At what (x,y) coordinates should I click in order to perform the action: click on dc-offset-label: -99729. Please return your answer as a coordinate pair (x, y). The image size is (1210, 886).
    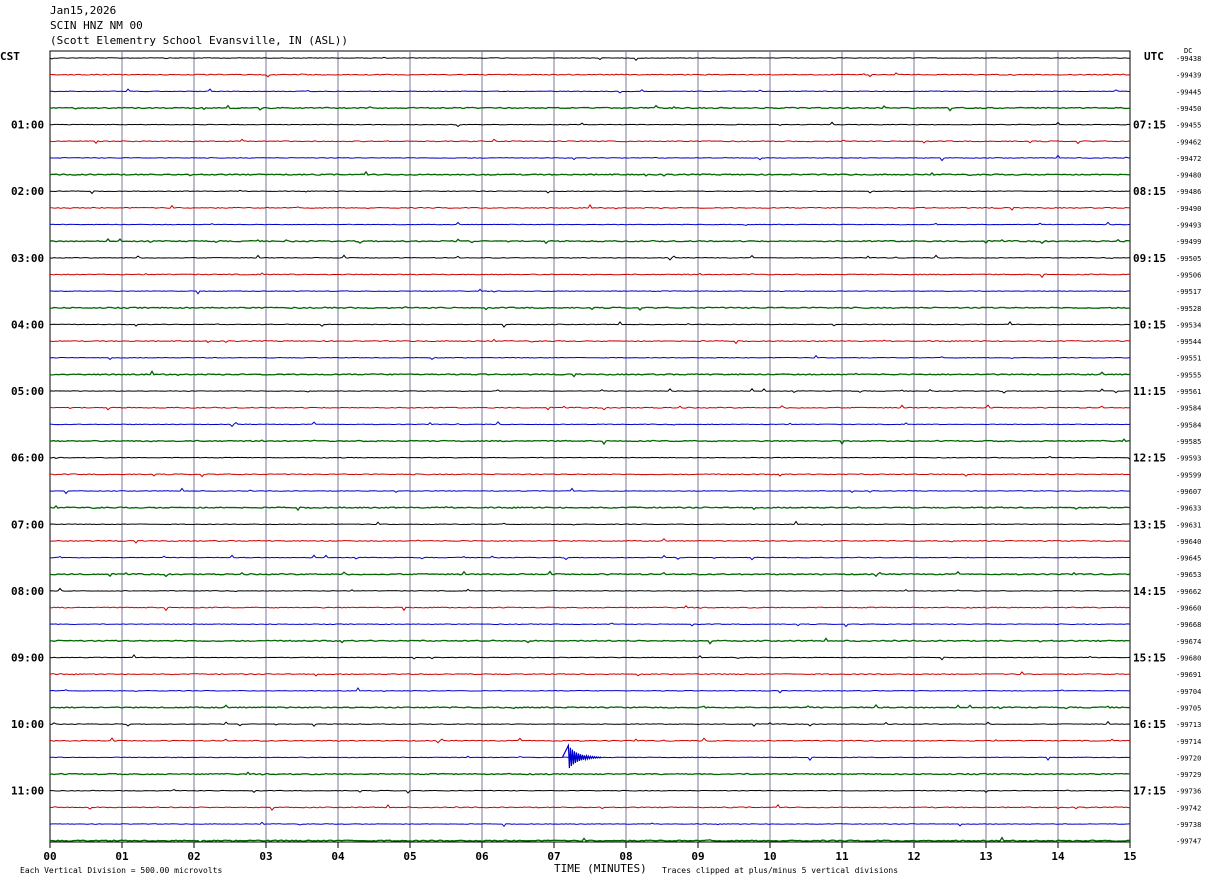
    Looking at the image, I should click on (1188, 775).